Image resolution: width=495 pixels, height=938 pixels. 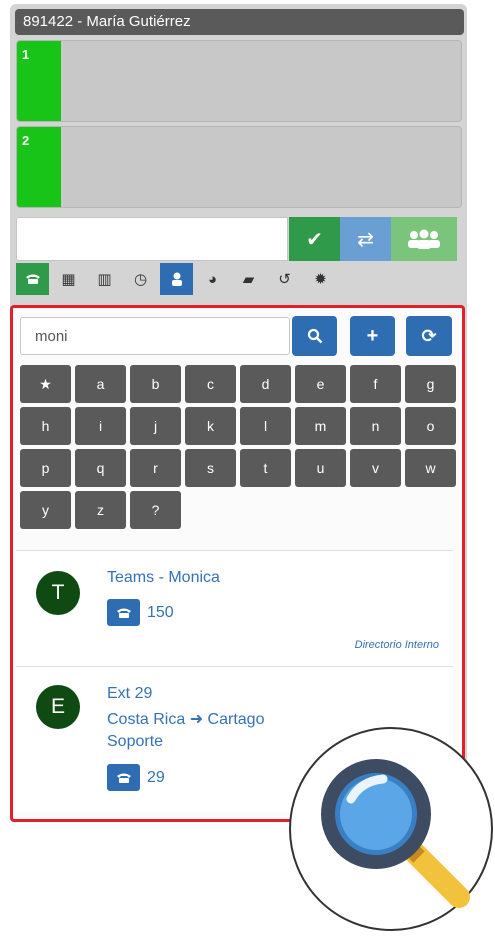 I want to click on tab-web: ◕, so click(x=212, y=279).